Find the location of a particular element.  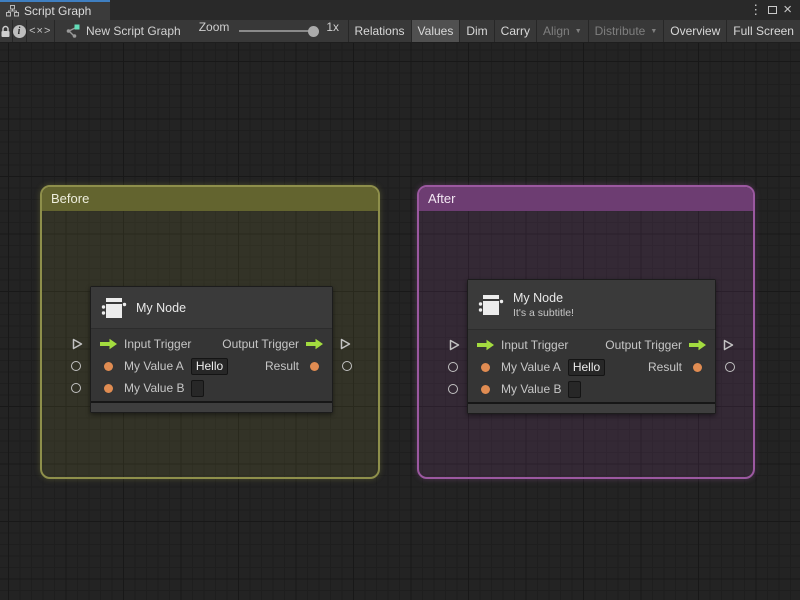

title-bar: Script Graph ⋮ × is located at coordinates (400, 10).